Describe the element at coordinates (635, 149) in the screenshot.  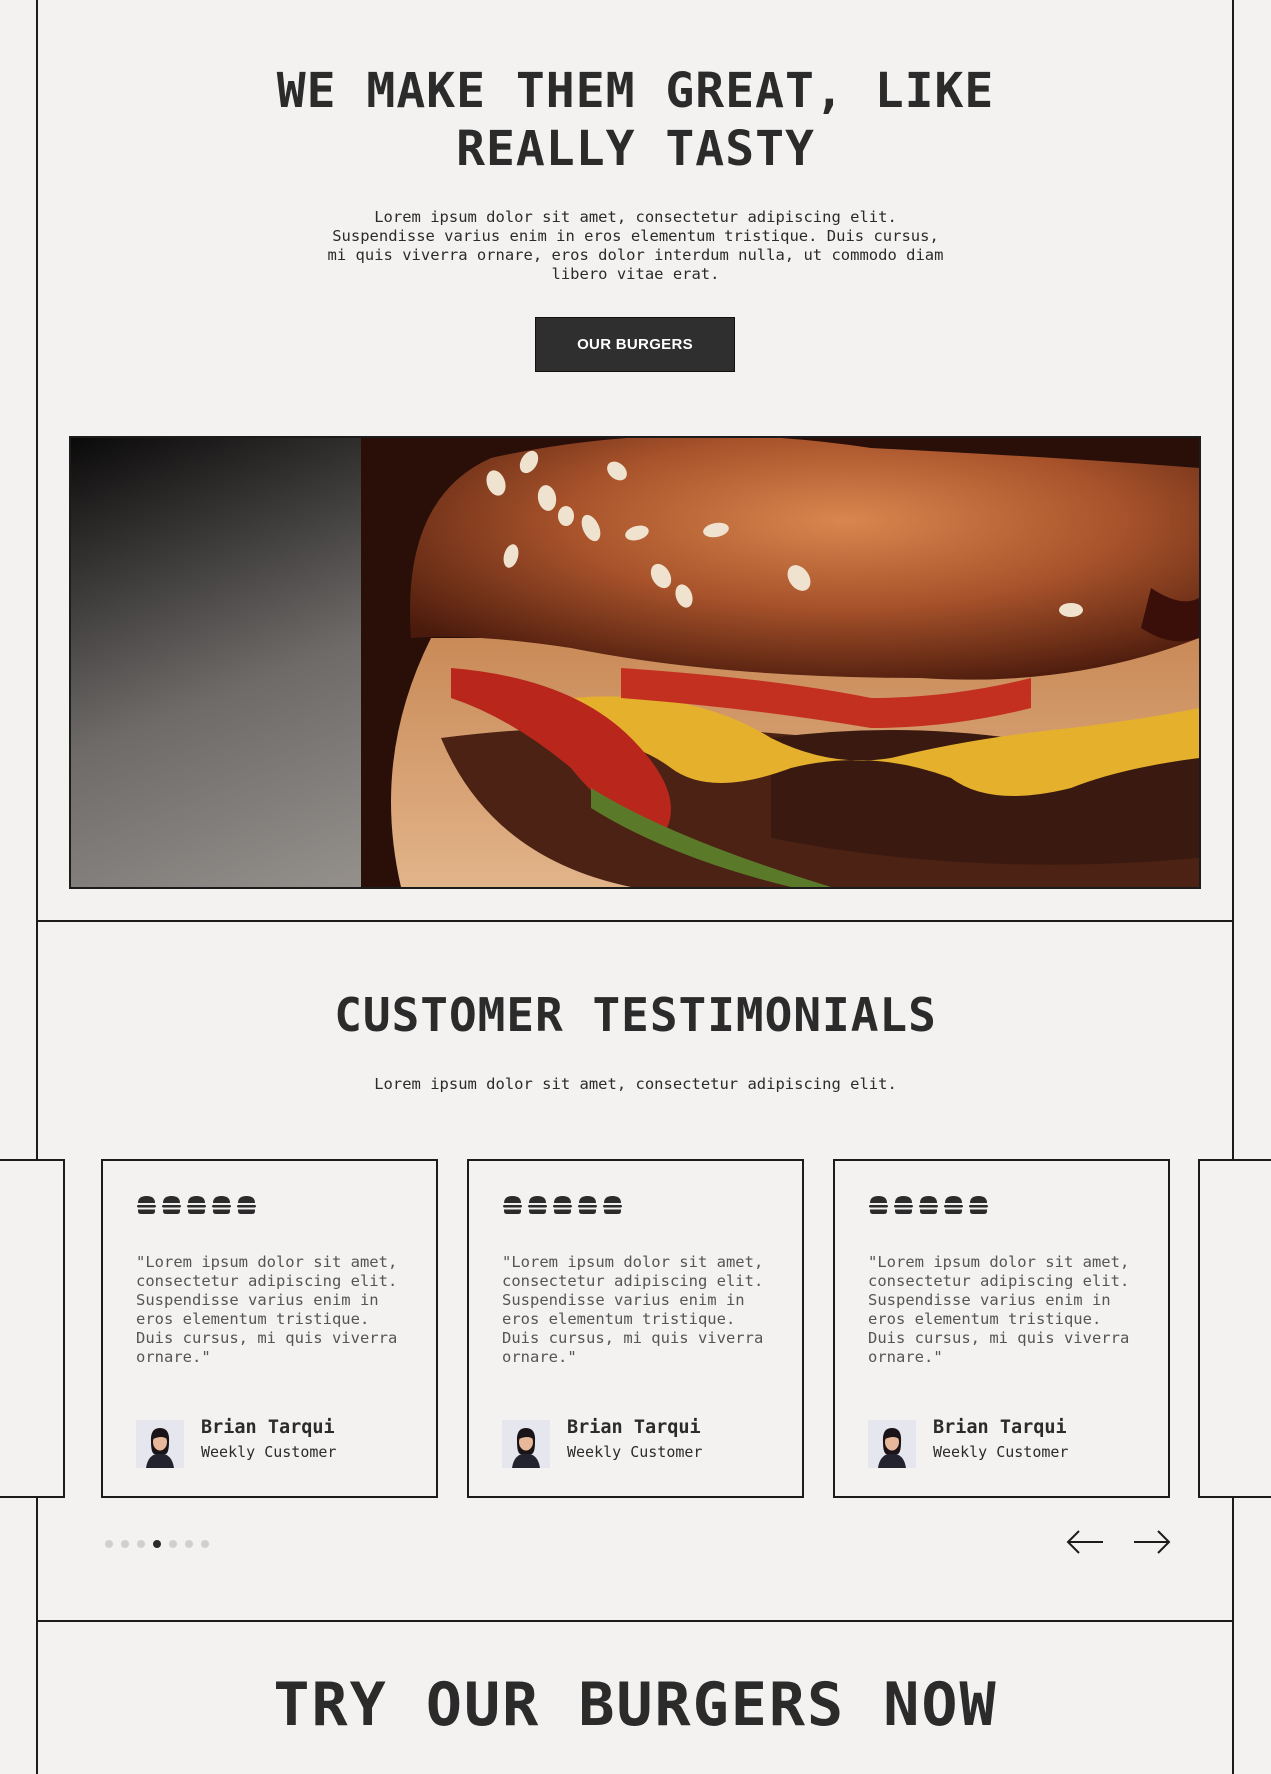
I see `hero-title-line2: REALLY TASTY` at that location.